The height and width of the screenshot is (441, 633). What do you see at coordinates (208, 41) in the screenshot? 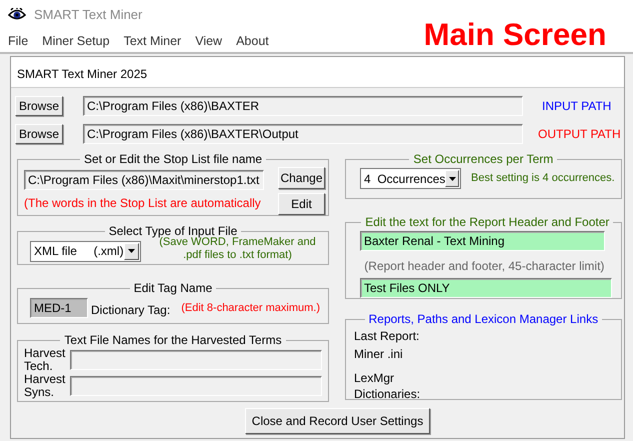
I see `menu-item: View` at bounding box center [208, 41].